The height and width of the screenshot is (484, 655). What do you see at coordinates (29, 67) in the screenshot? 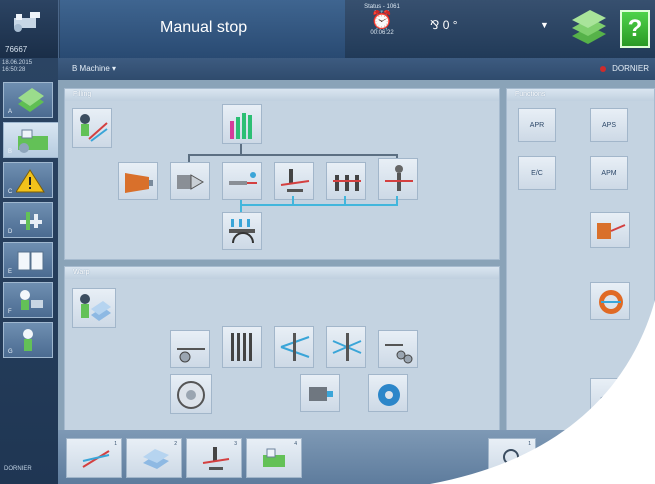
I see `date-time: 18.06.2015 16:50:28` at bounding box center [29, 67].